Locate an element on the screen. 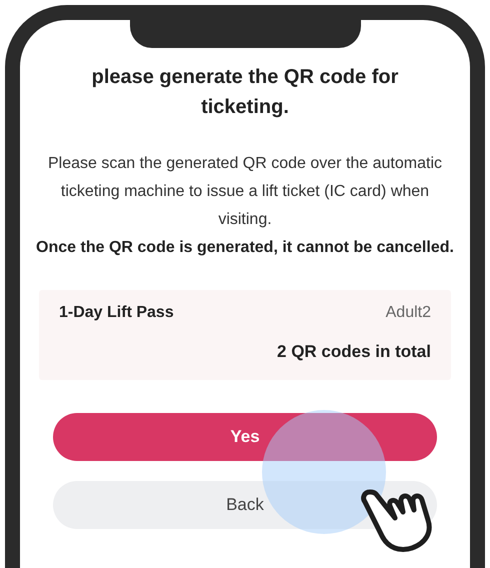 The width and height of the screenshot is (490, 568). qr-total: 2 QR codes in total is located at coordinates (354, 352).